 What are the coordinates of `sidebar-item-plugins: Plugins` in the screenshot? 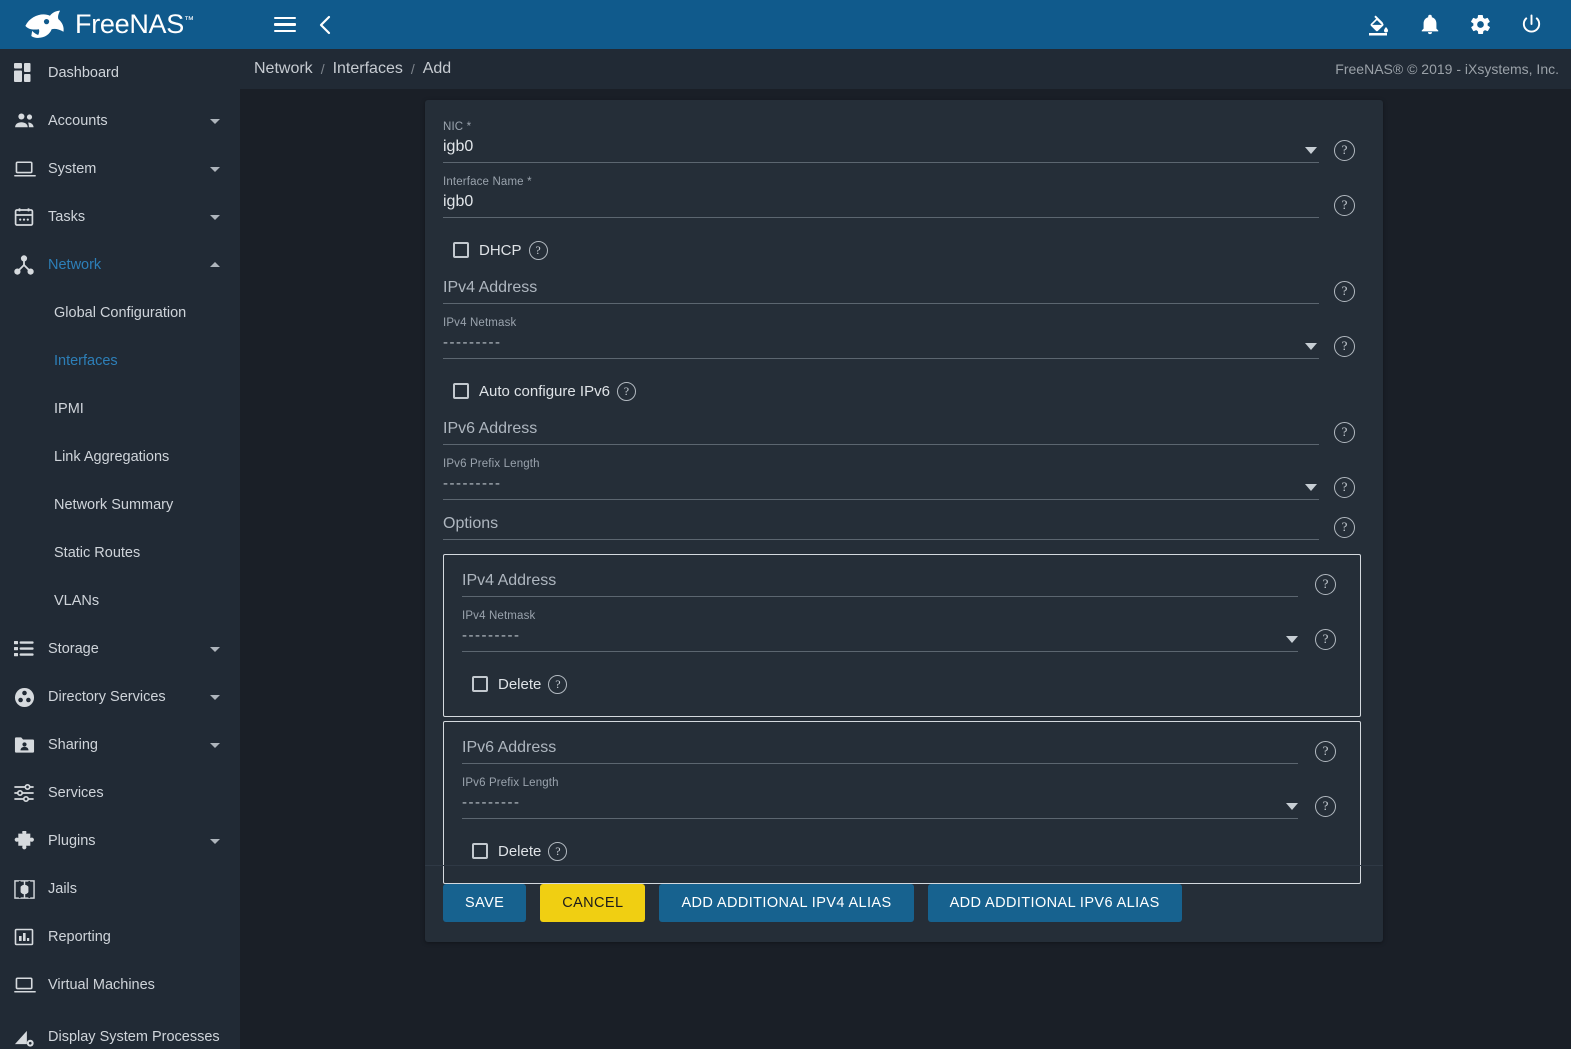 It's located at (120, 841).